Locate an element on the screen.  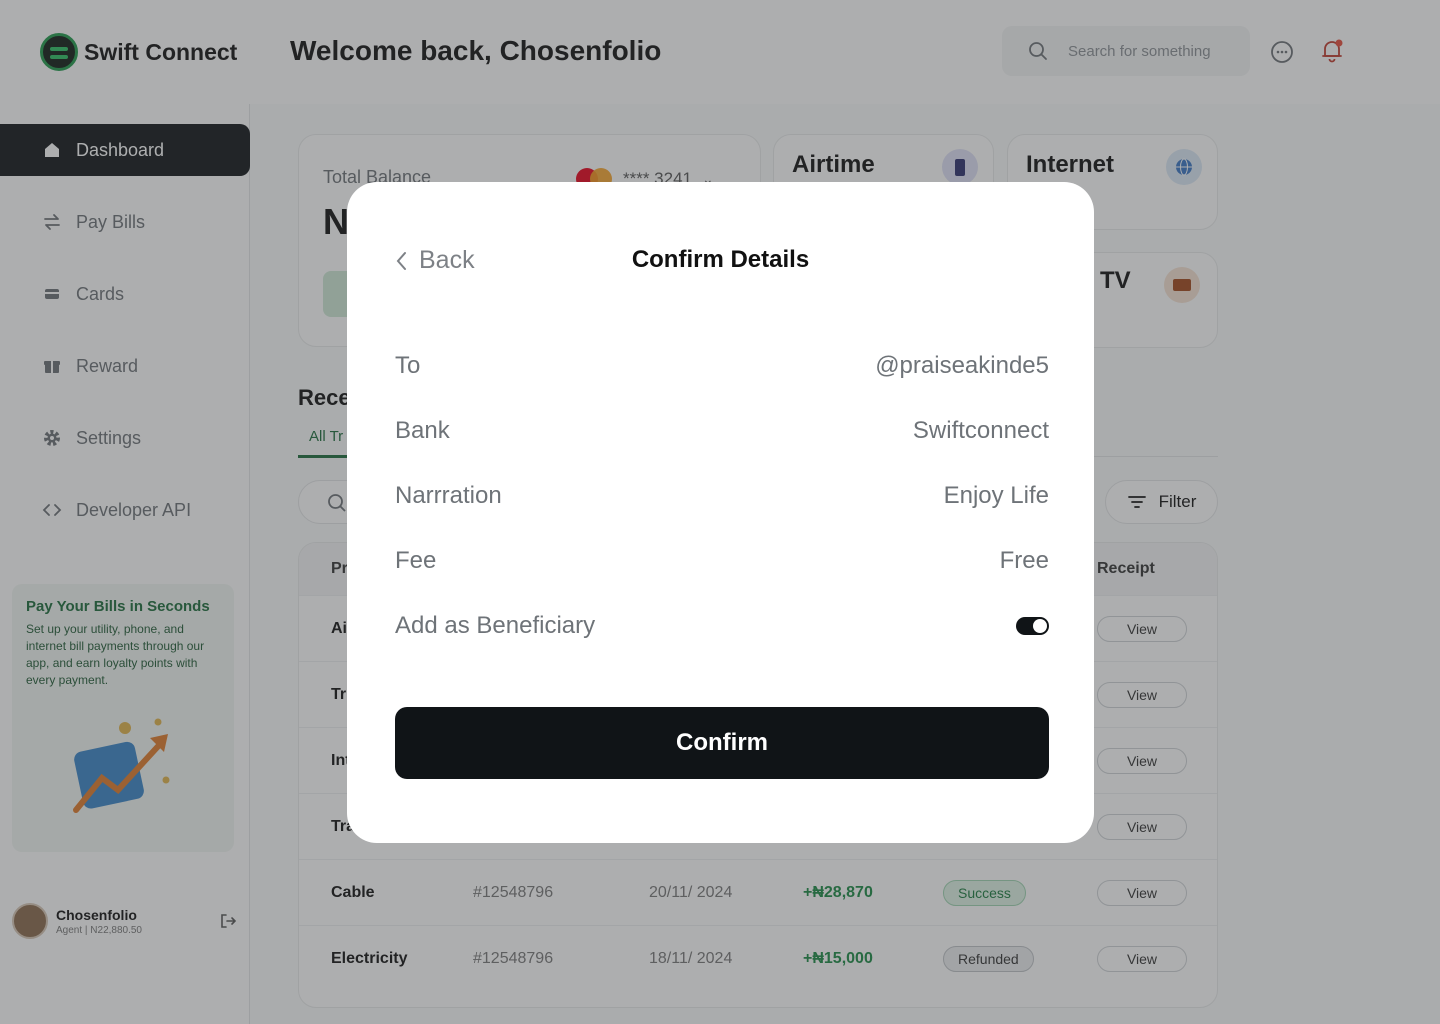
back-label: Back is located at coordinates (447, 260).